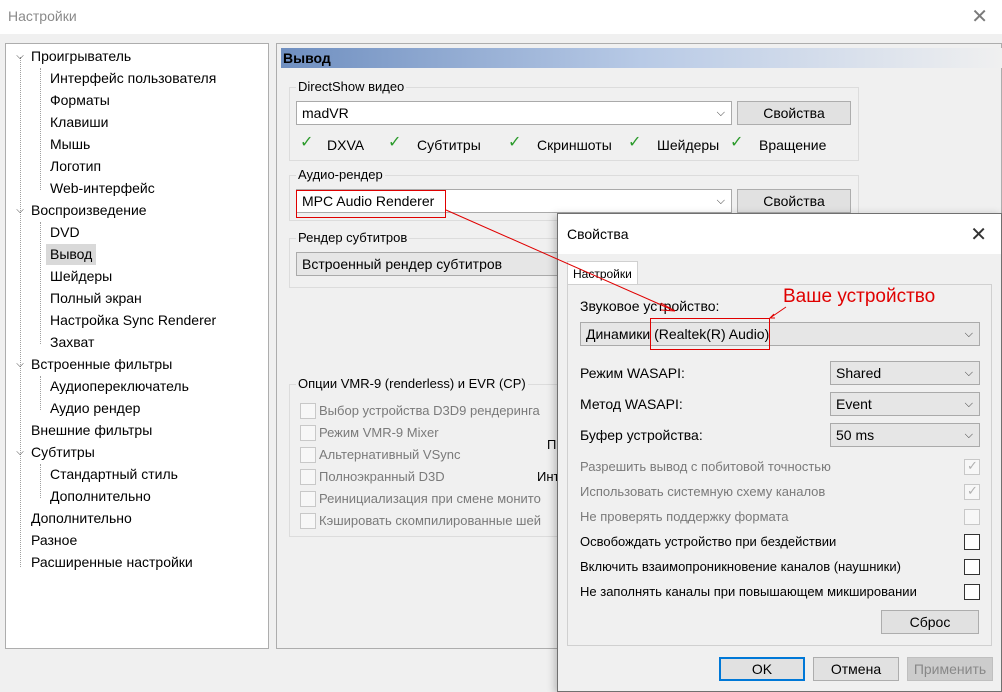 The width and height of the screenshot is (1002, 692). I want to click on wasapi-method-label: Метод WASAPI:, so click(631, 404).